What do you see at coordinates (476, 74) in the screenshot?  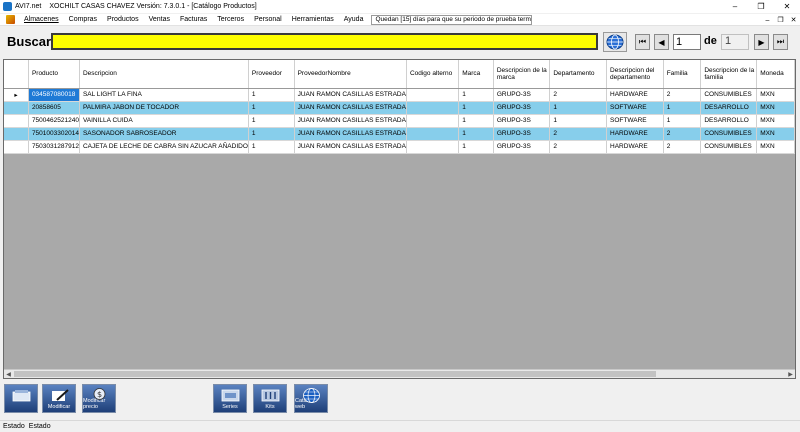 I see `column-header: Marca` at bounding box center [476, 74].